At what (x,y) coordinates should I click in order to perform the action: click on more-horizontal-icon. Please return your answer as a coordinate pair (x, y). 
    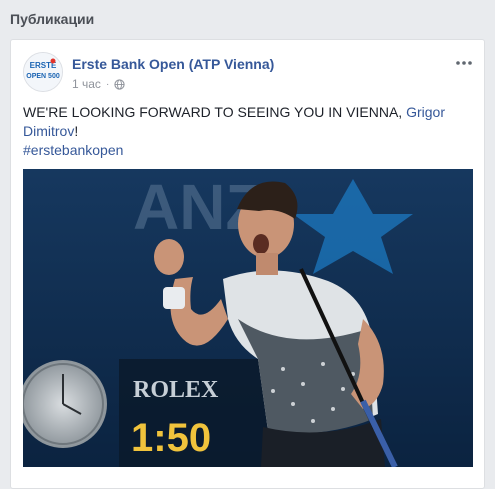
    Looking at the image, I should click on (464, 63).